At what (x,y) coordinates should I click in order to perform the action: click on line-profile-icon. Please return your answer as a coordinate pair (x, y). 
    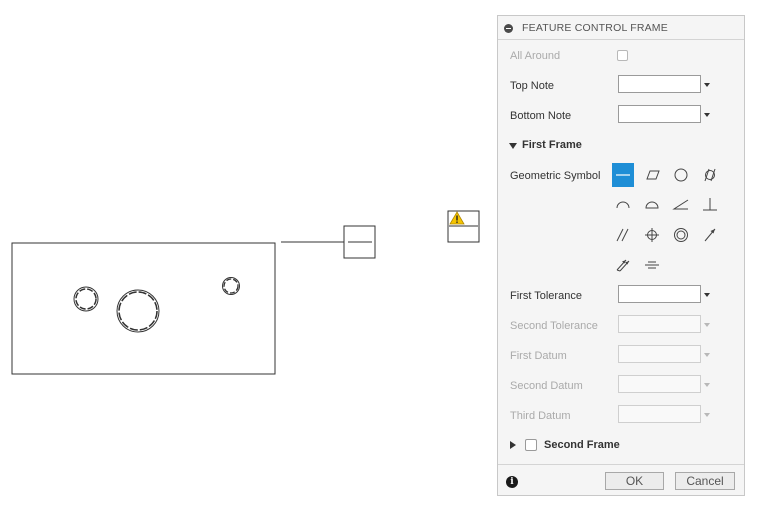
    Looking at the image, I should click on (623, 205).